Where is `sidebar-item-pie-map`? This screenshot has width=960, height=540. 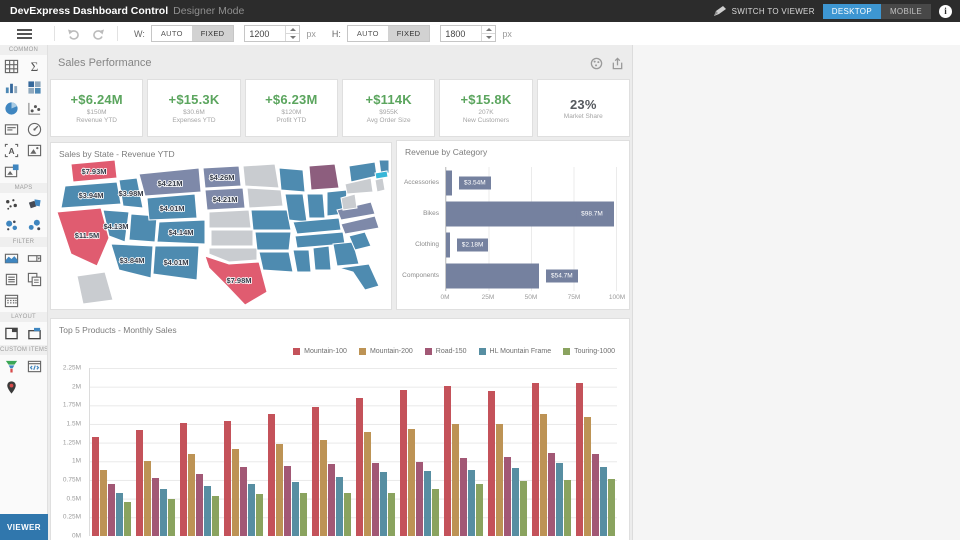 sidebar-item-pie-map is located at coordinates (11, 225).